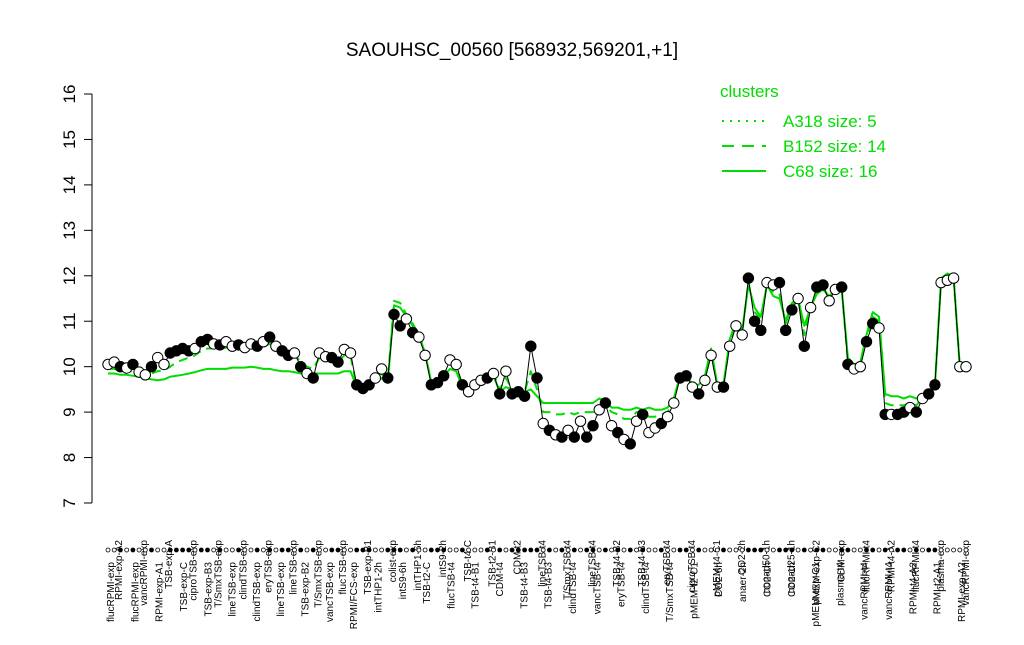  What do you see at coordinates (695, 590) in the screenshot?
I see `x-label-bottom: pMEM-t2-C1` at bounding box center [695, 590].